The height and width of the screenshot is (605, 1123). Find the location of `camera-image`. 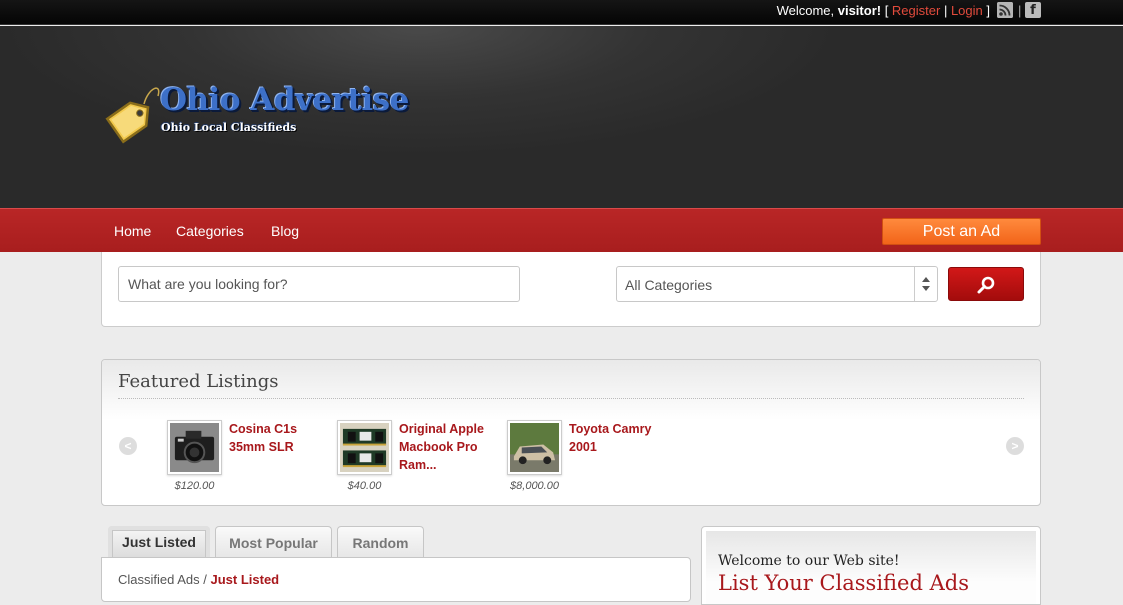

camera-image is located at coordinates (194, 447).